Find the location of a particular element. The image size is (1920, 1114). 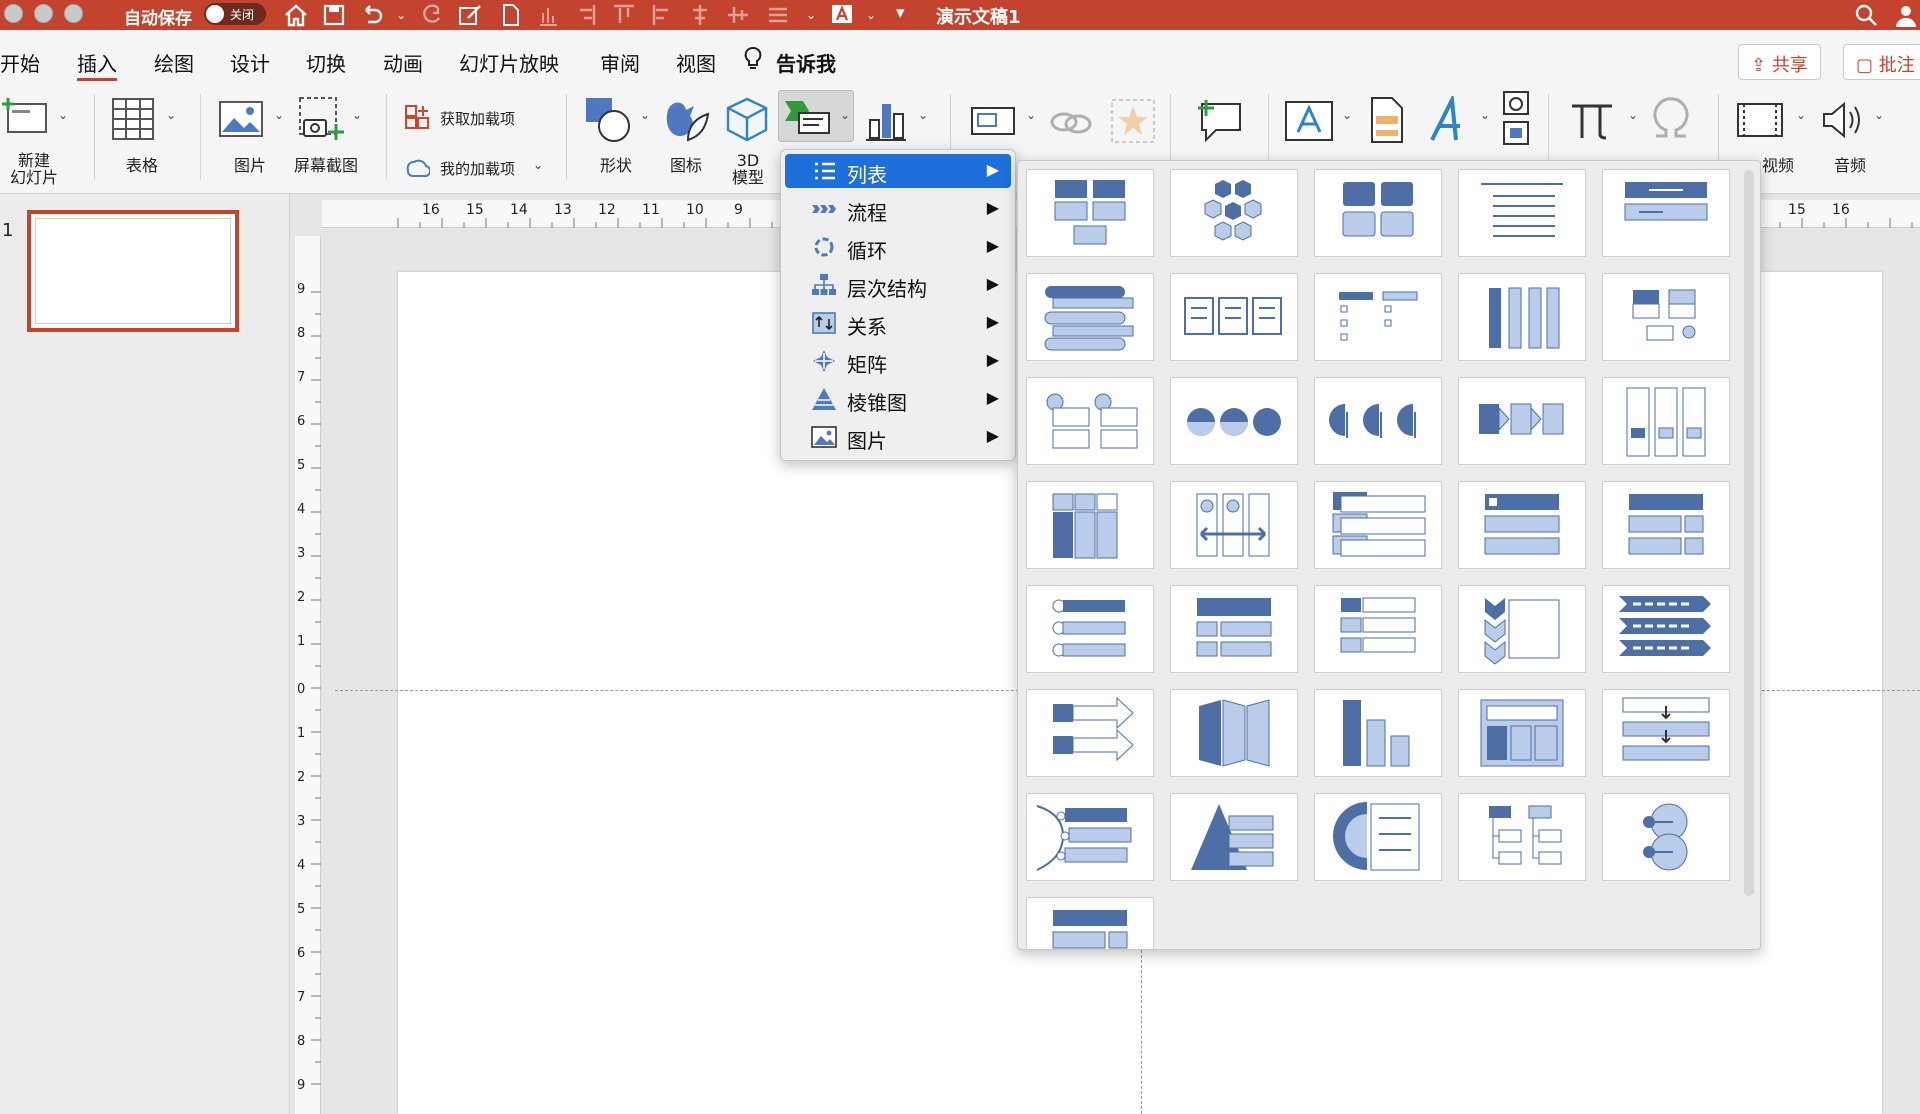

menu-item-process: 流程 ▶ is located at coordinates (898, 209).